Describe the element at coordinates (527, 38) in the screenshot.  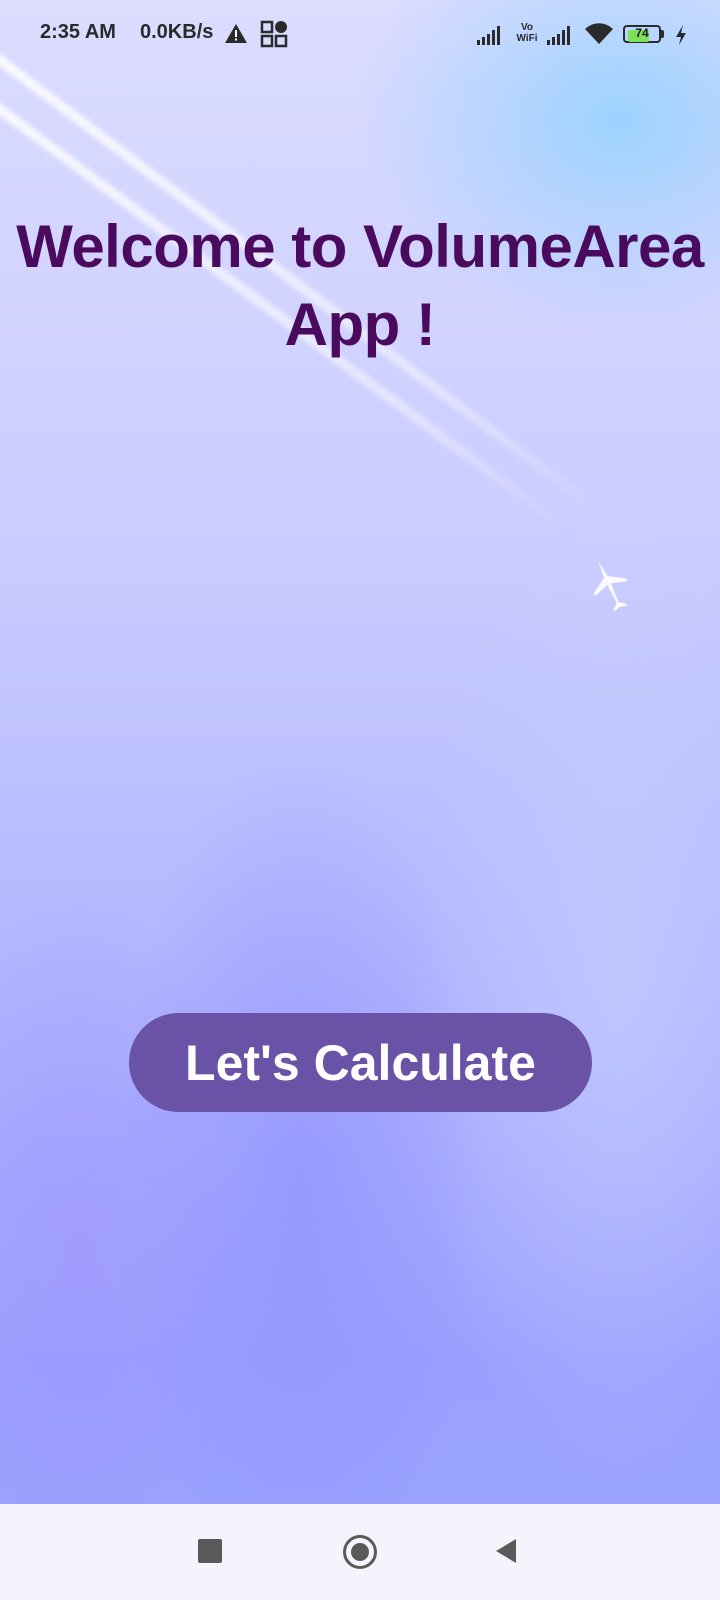
I see `vowifi-label-bottom: WiFi` at that location.